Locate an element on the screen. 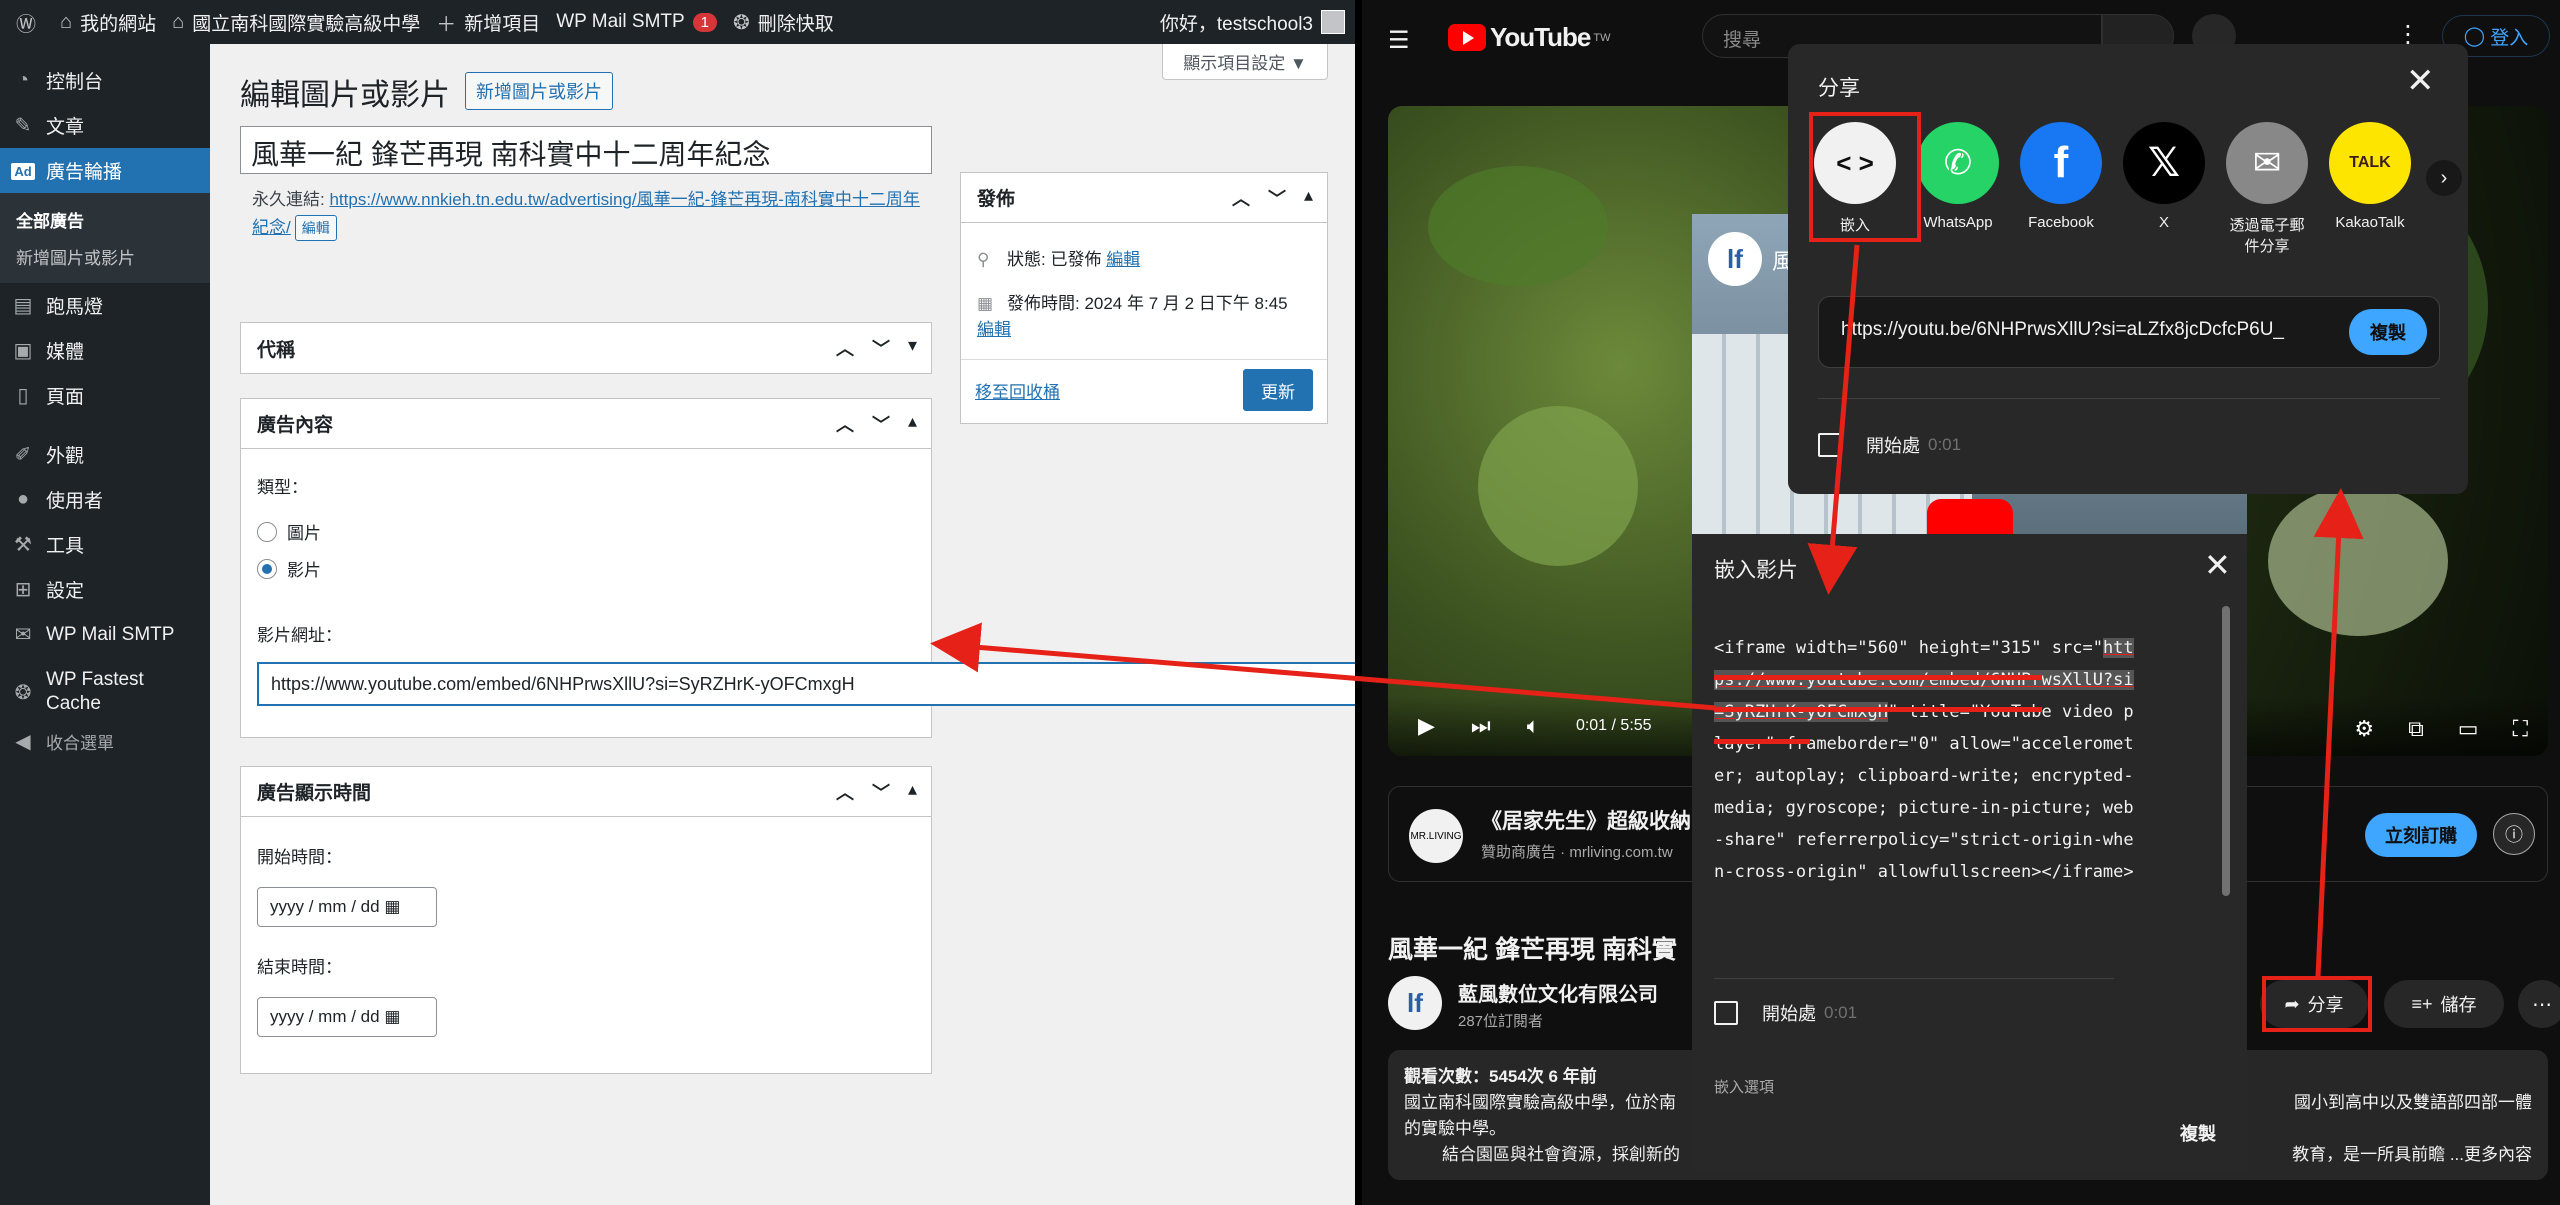 The image size is (2560, 1205). status-edit-link: 編輯 is located at coordinates (1123, 260).